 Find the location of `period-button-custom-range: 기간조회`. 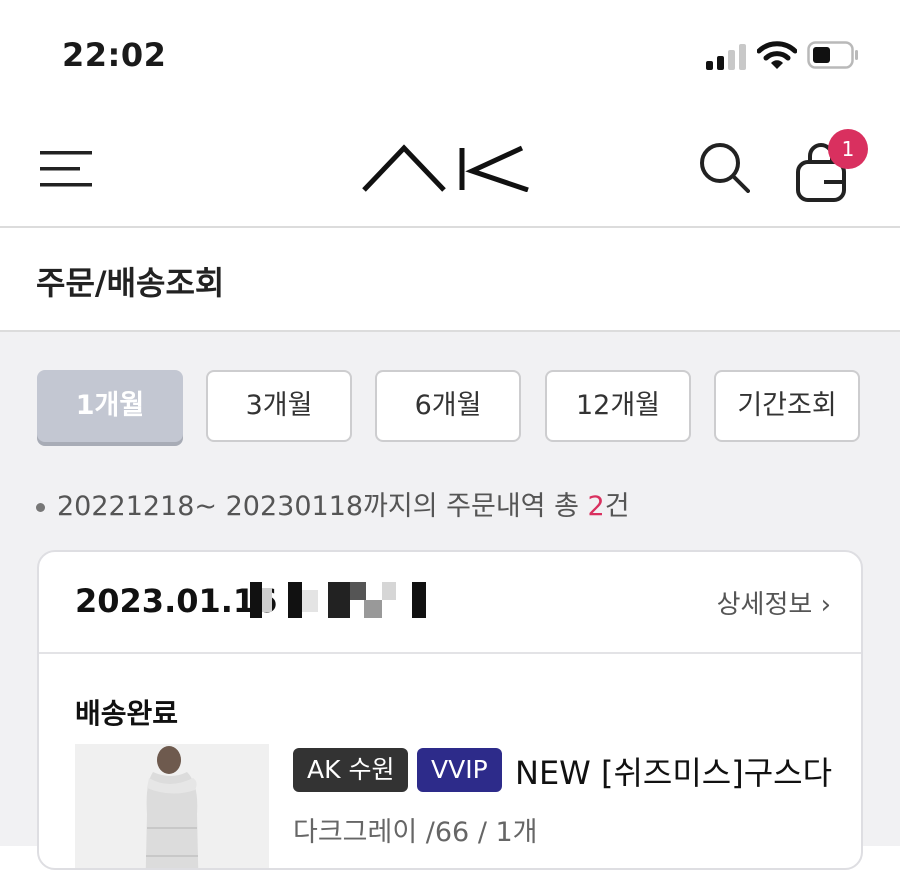

period-button-custom-range: 기간조회 is located at coordinates (787, 406).